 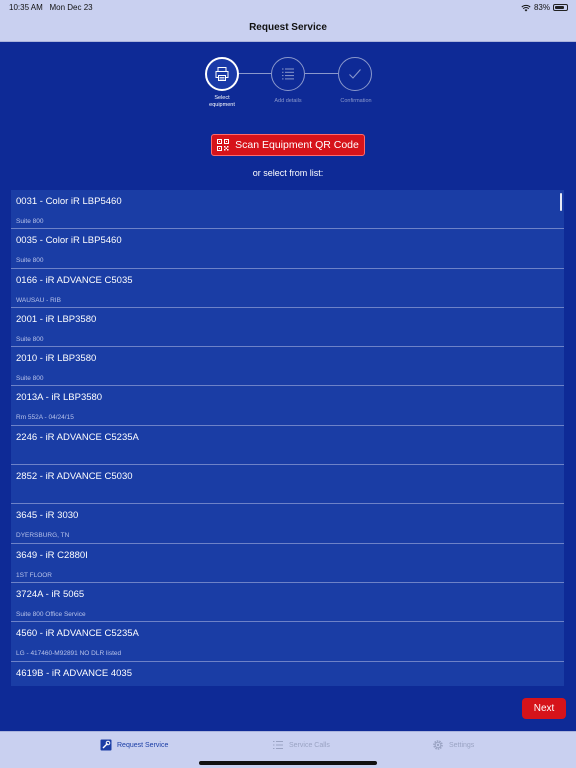 What do you see at coordinates (74, 280) in the screenshot?
I see `equipment-title: 0166 - iR ADVANCE C5035` at bounding box center [74, 280].